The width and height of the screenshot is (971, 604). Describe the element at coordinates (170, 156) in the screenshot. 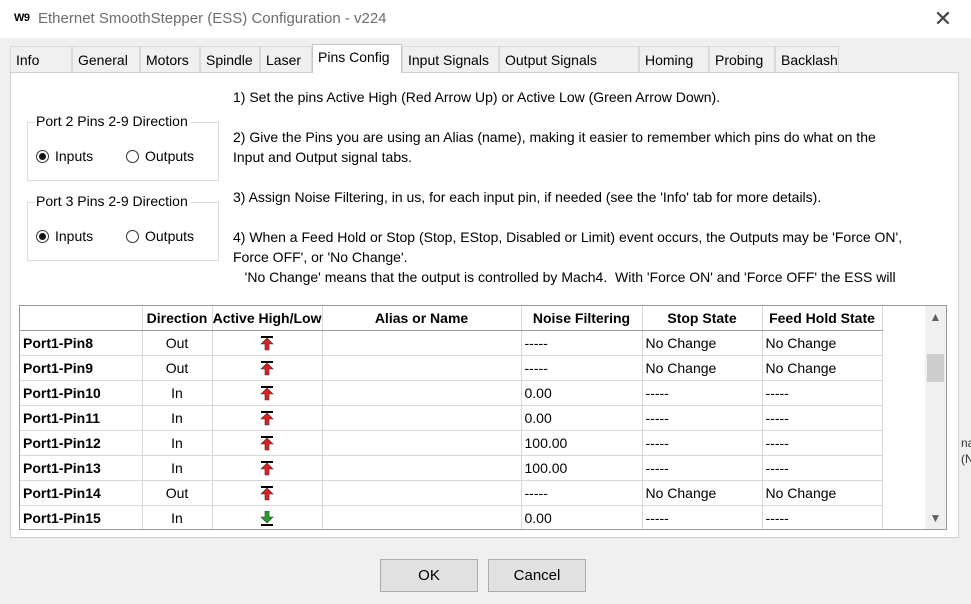

I see `port2-outputs-label: Outputs` at that location.